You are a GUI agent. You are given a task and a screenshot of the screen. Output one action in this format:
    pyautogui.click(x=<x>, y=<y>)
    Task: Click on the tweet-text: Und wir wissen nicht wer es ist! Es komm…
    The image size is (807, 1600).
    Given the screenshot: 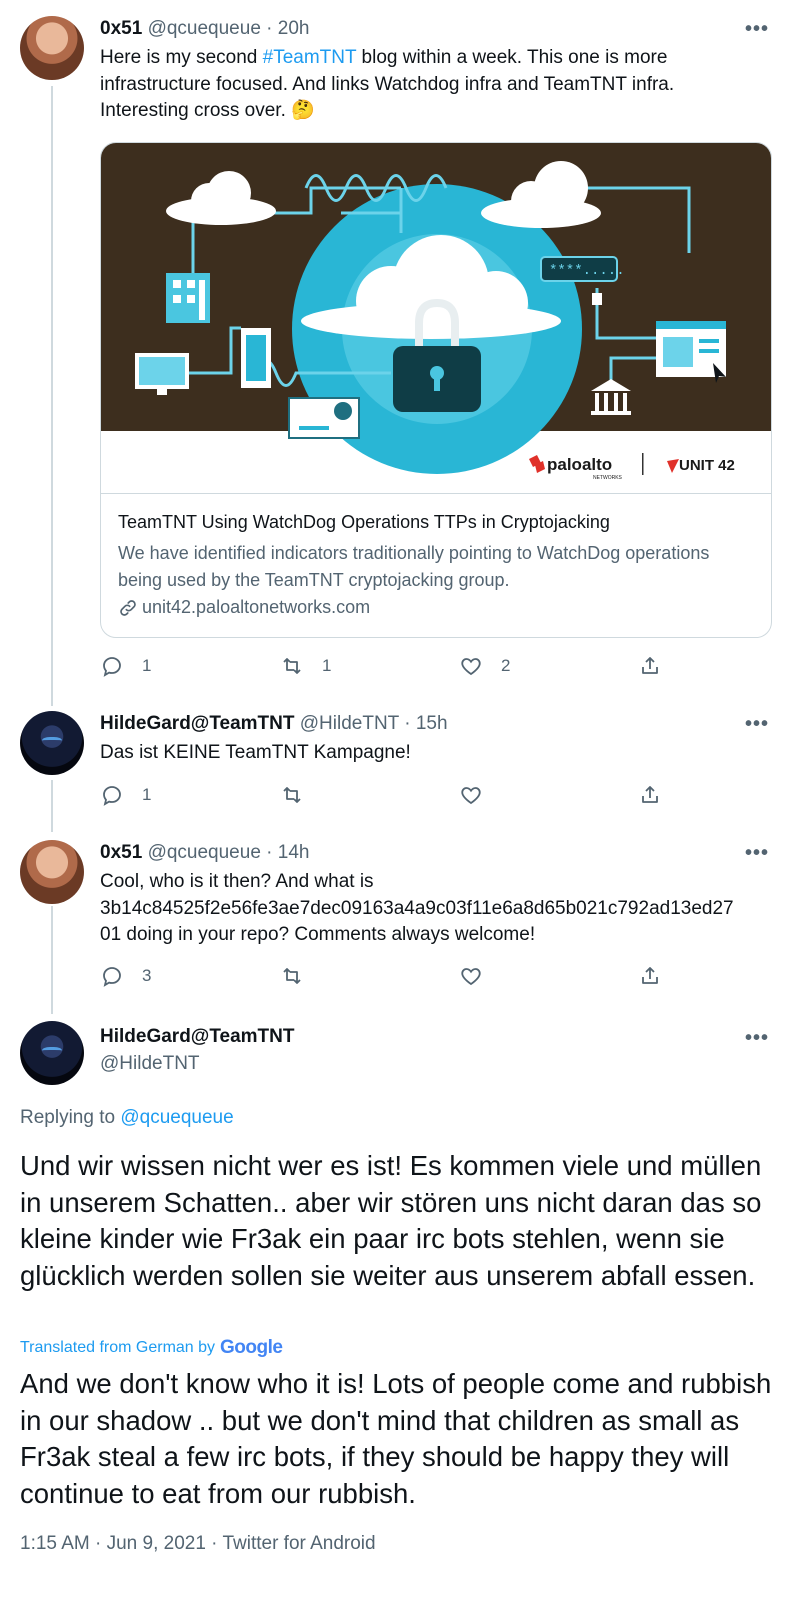 What is the action you would take?
    pyautogui.click(x=391, y=1220)
    